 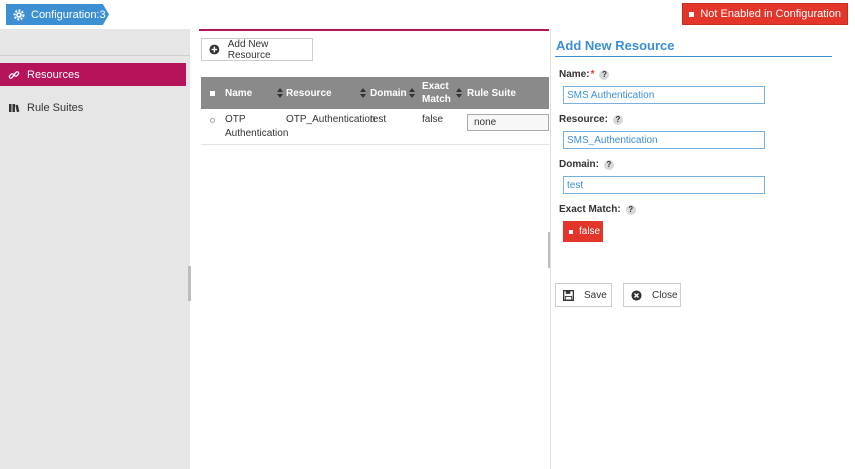 What do you see at coordinates (664, 140) in the screenshot?
I see `resource-input` at bounding box center [664, 140].